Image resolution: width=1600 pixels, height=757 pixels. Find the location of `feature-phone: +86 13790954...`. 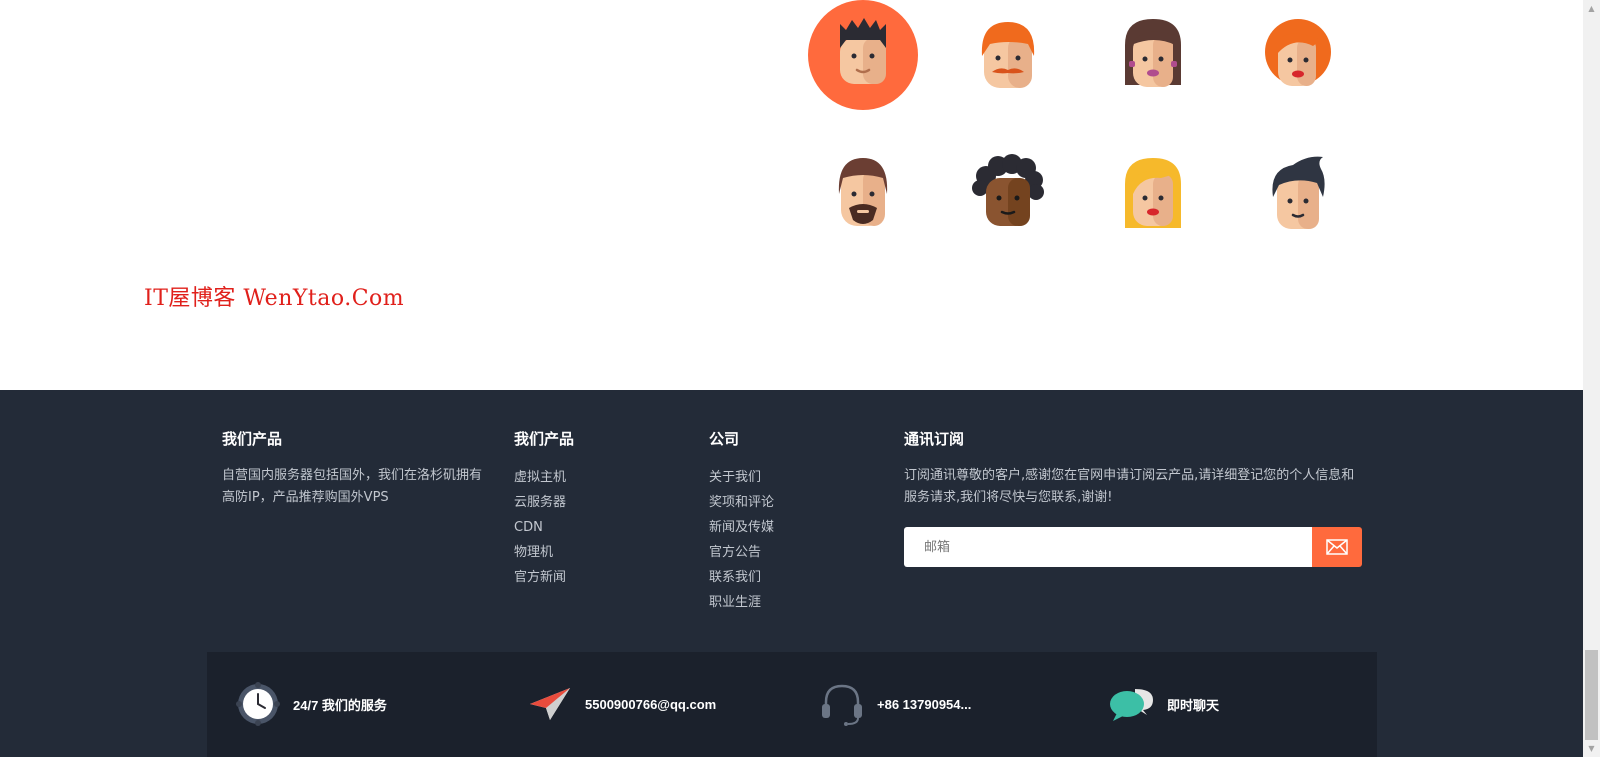

feature-phone: +86 13790954... is located at coordinates (895, 704).